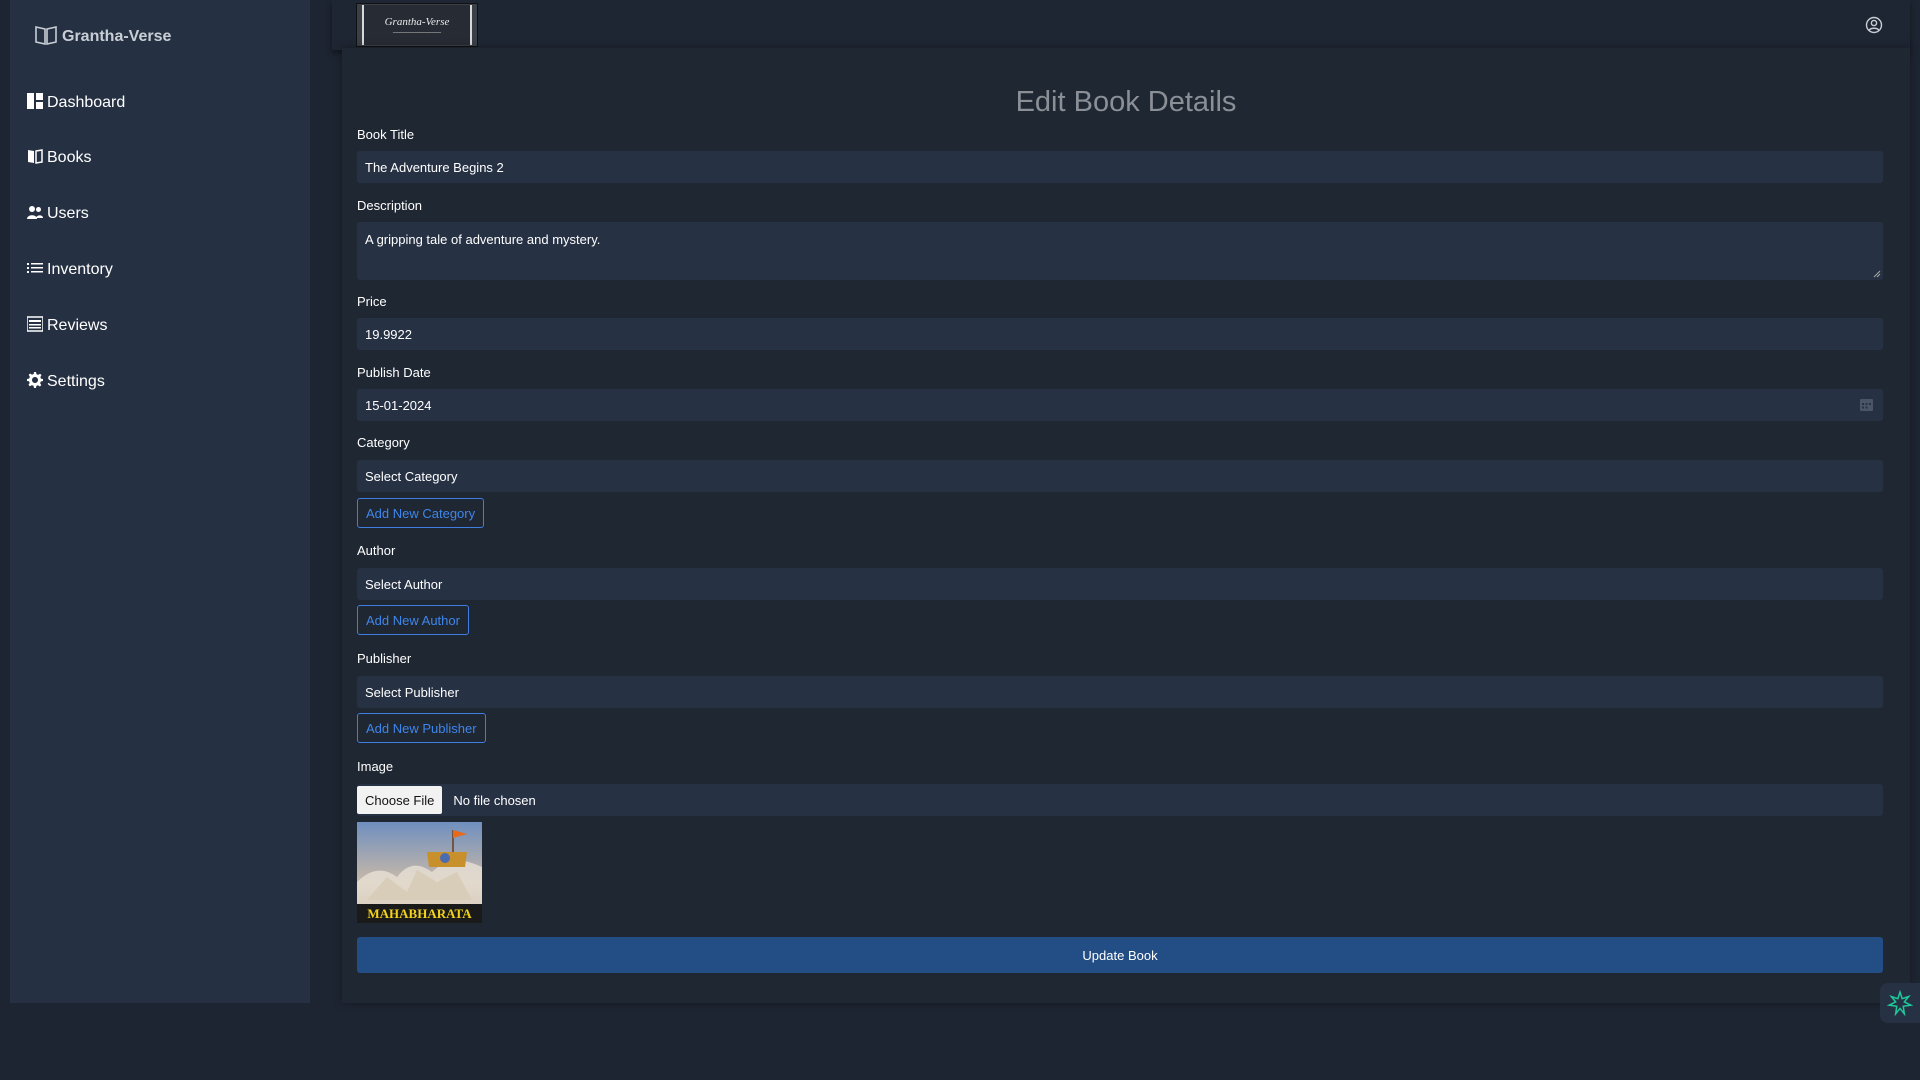  Describe the element at coordinates (162, 158) in the screenshot. I see `sidebar-item-books: Books` at that location.